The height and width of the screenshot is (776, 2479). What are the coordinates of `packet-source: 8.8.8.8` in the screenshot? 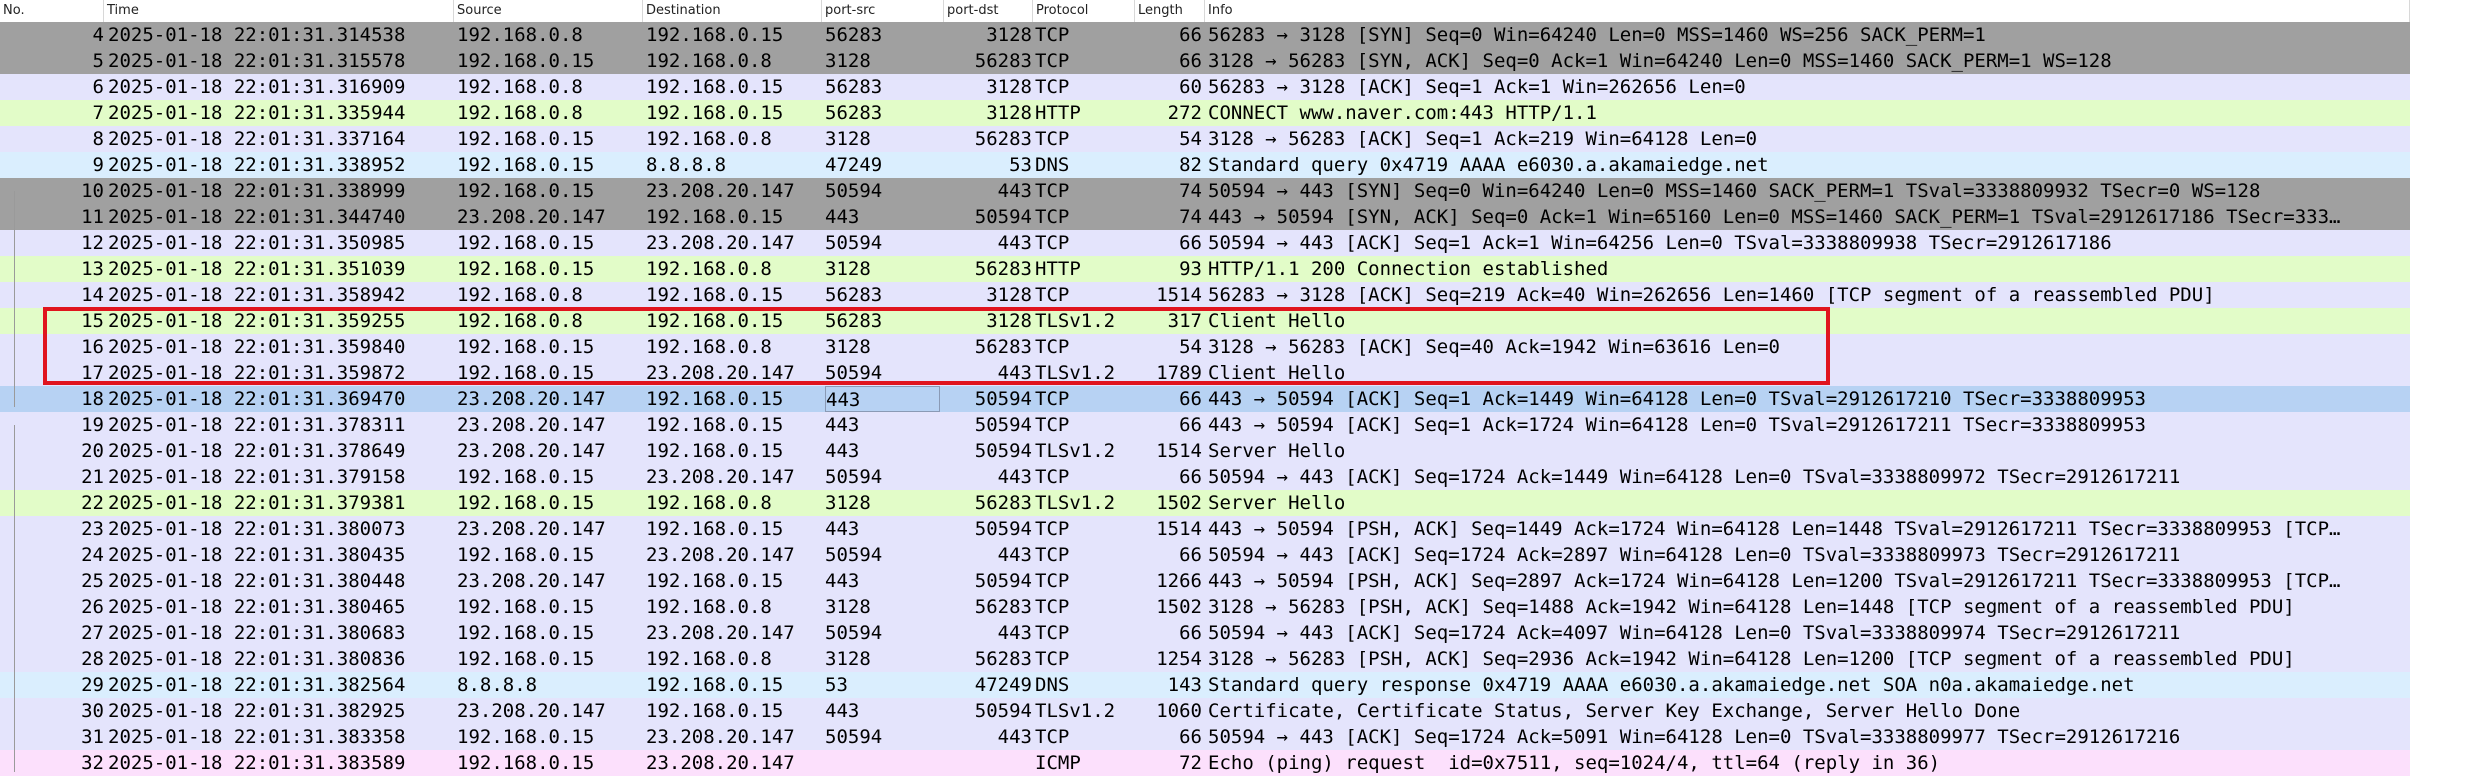 It's located at (497, 685).